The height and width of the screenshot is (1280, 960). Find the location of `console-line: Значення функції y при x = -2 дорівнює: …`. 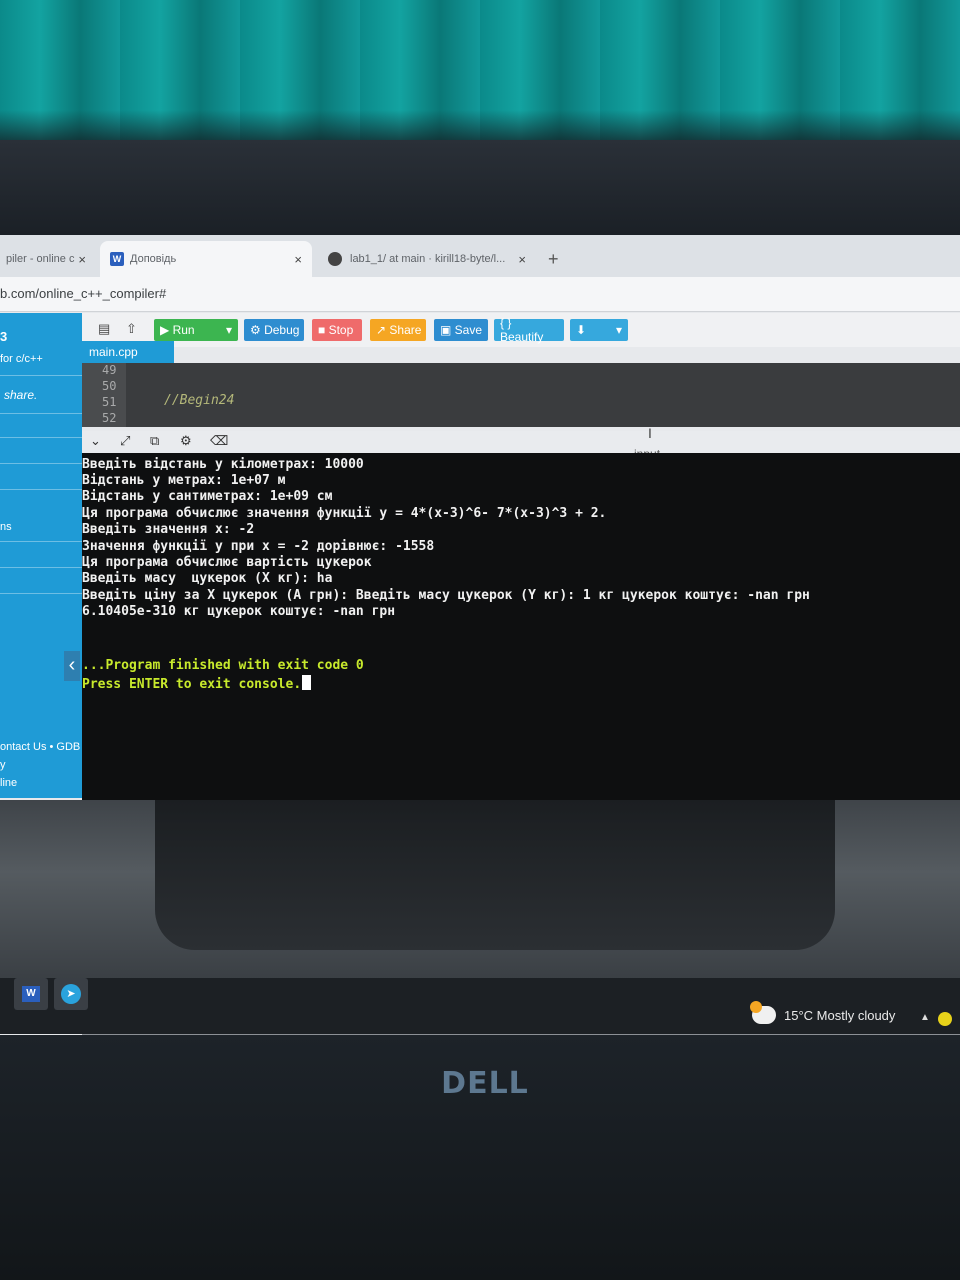

console-line: Значення функції y при x = -2 дорівнює: … is located at coordinates (258, 546).